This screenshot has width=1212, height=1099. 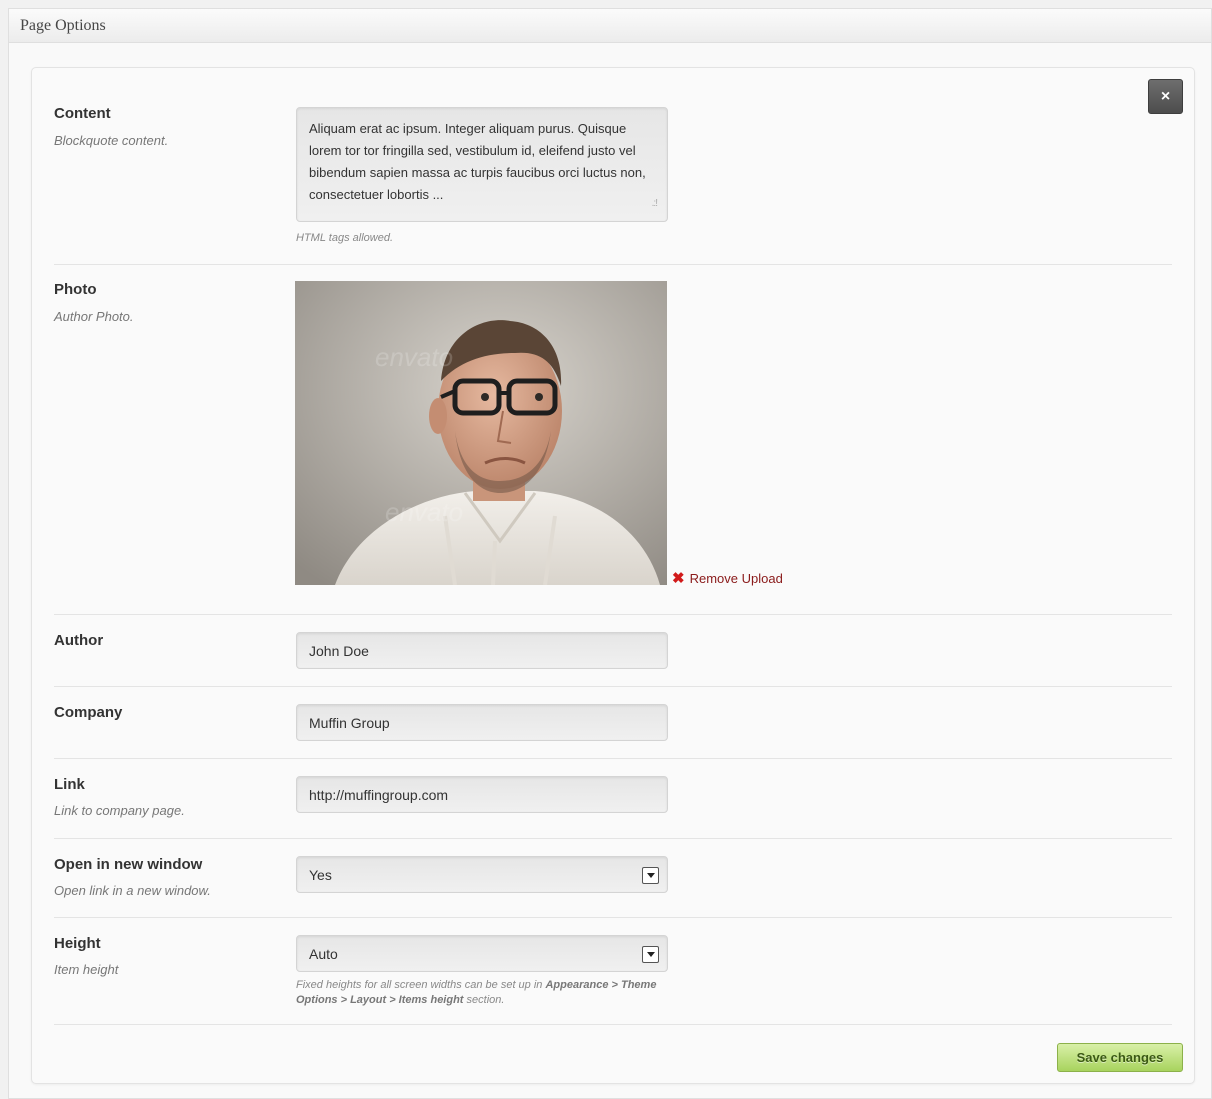 I want to click on author-photo: envato envato, so click(x=481, y=433).